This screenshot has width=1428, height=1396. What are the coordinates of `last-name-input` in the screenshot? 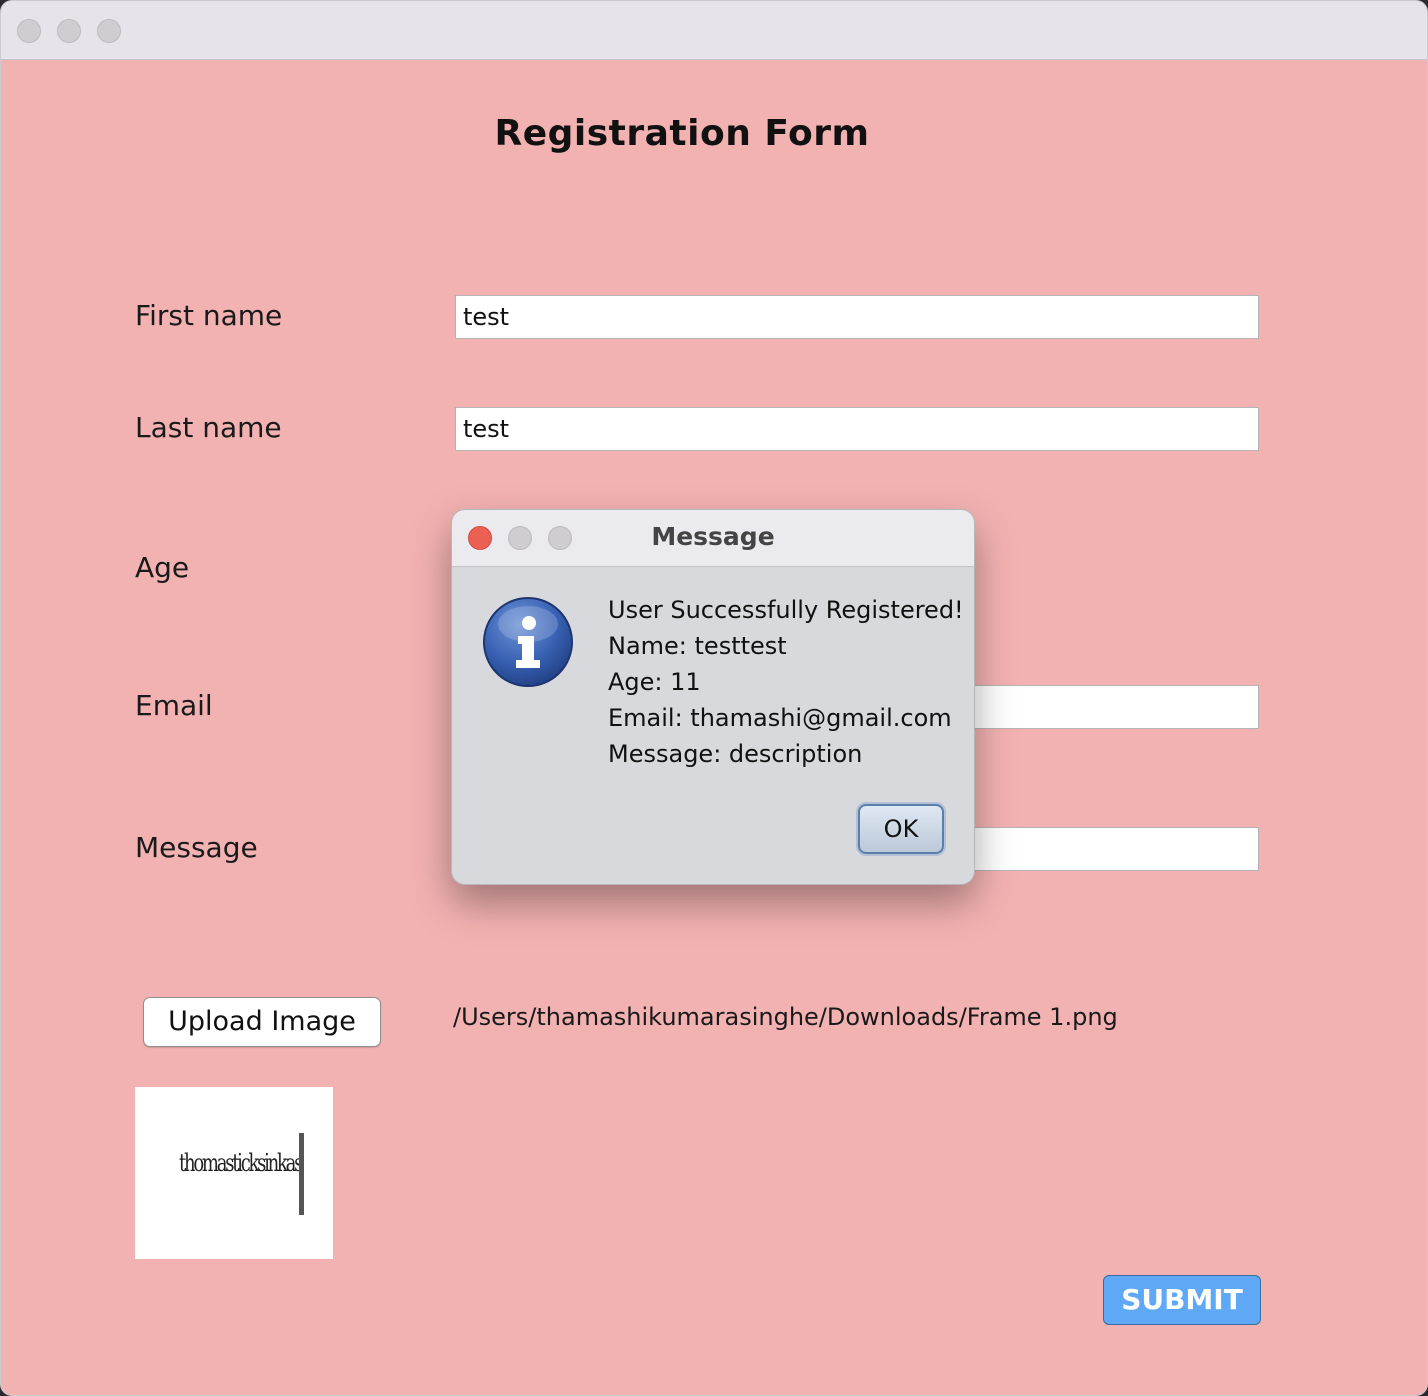 It's located at (857, 429).